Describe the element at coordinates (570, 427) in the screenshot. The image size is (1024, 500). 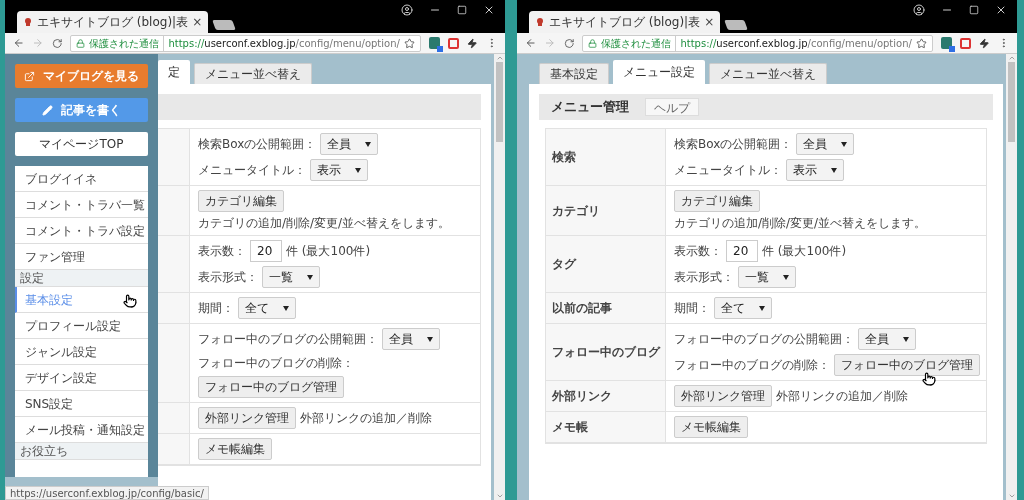
I see `row-label: メモ帳` at that location.